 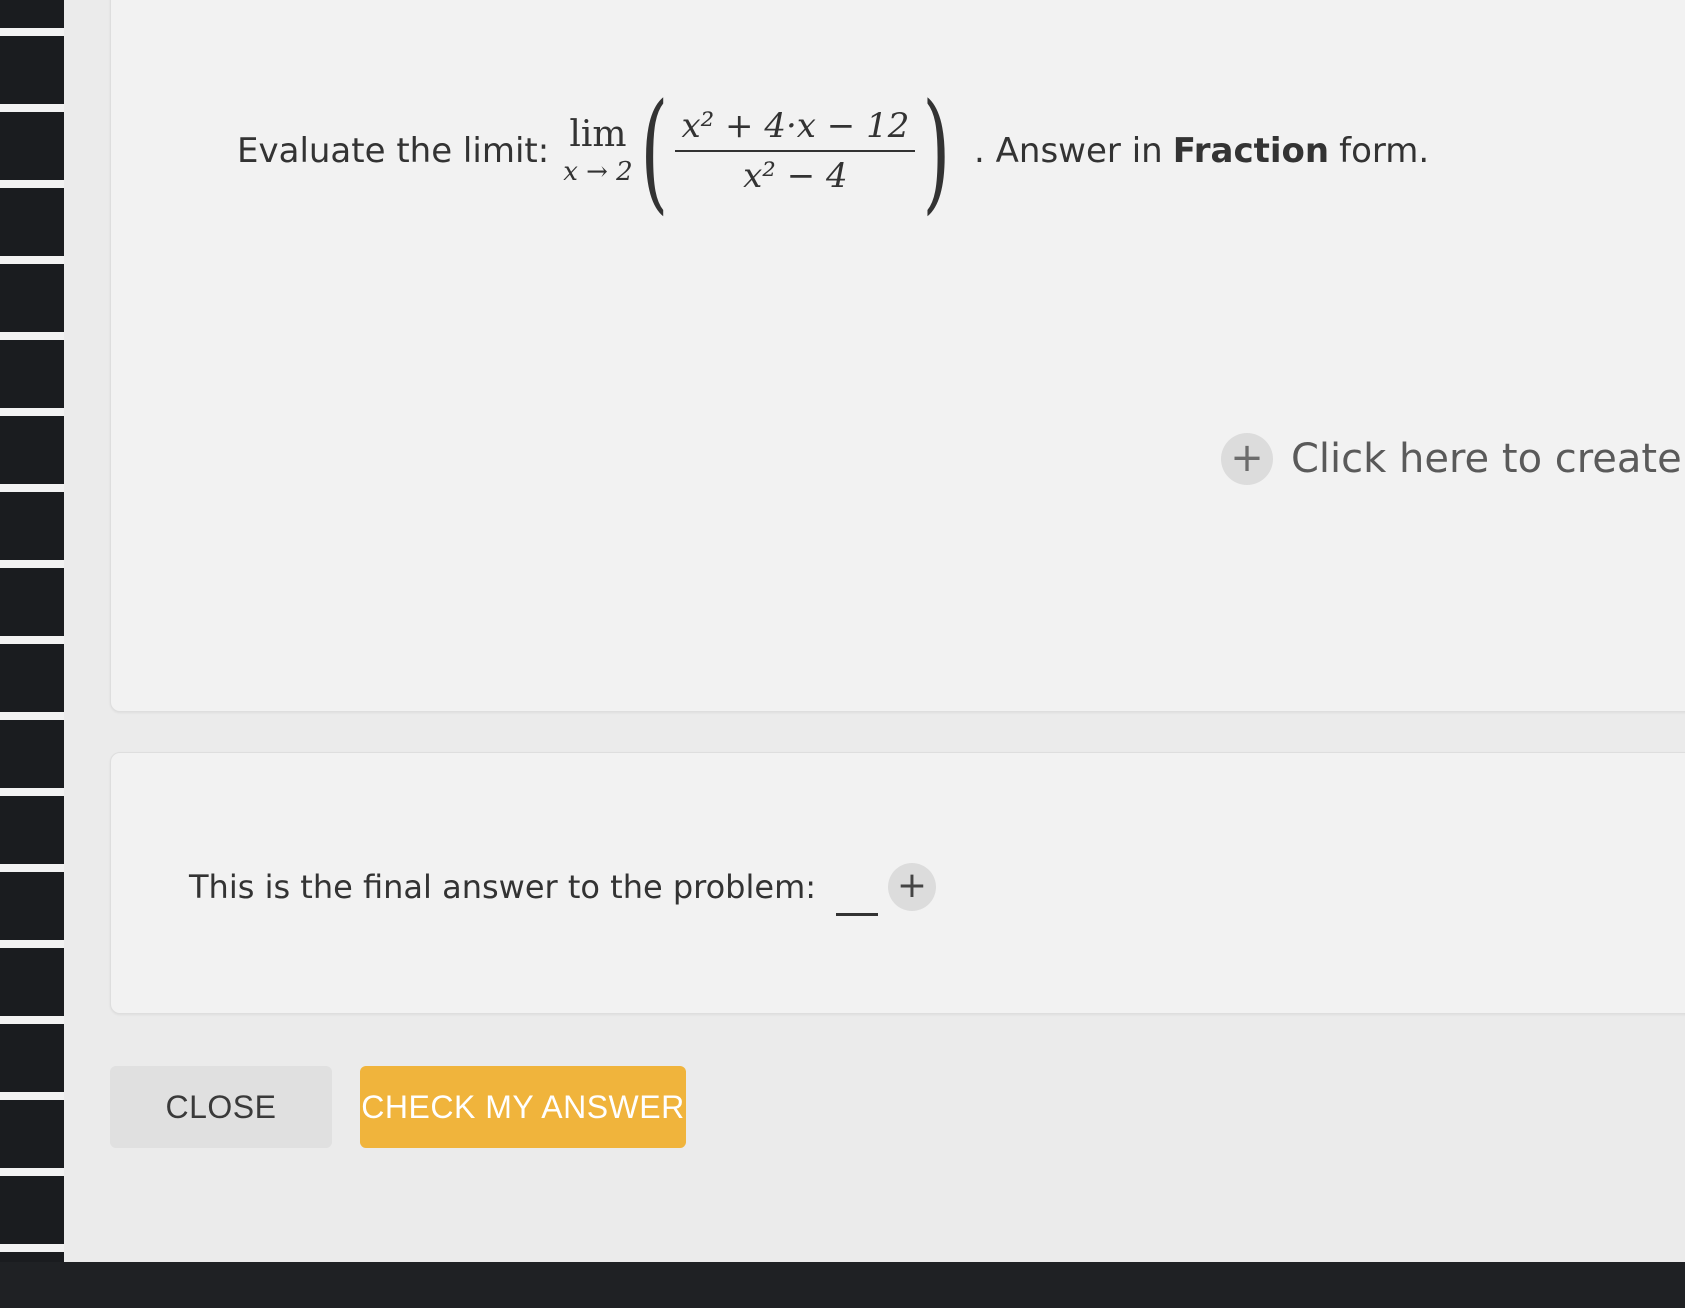 I want to click on close-button: CLOSE, so click(x=221, y=1107).